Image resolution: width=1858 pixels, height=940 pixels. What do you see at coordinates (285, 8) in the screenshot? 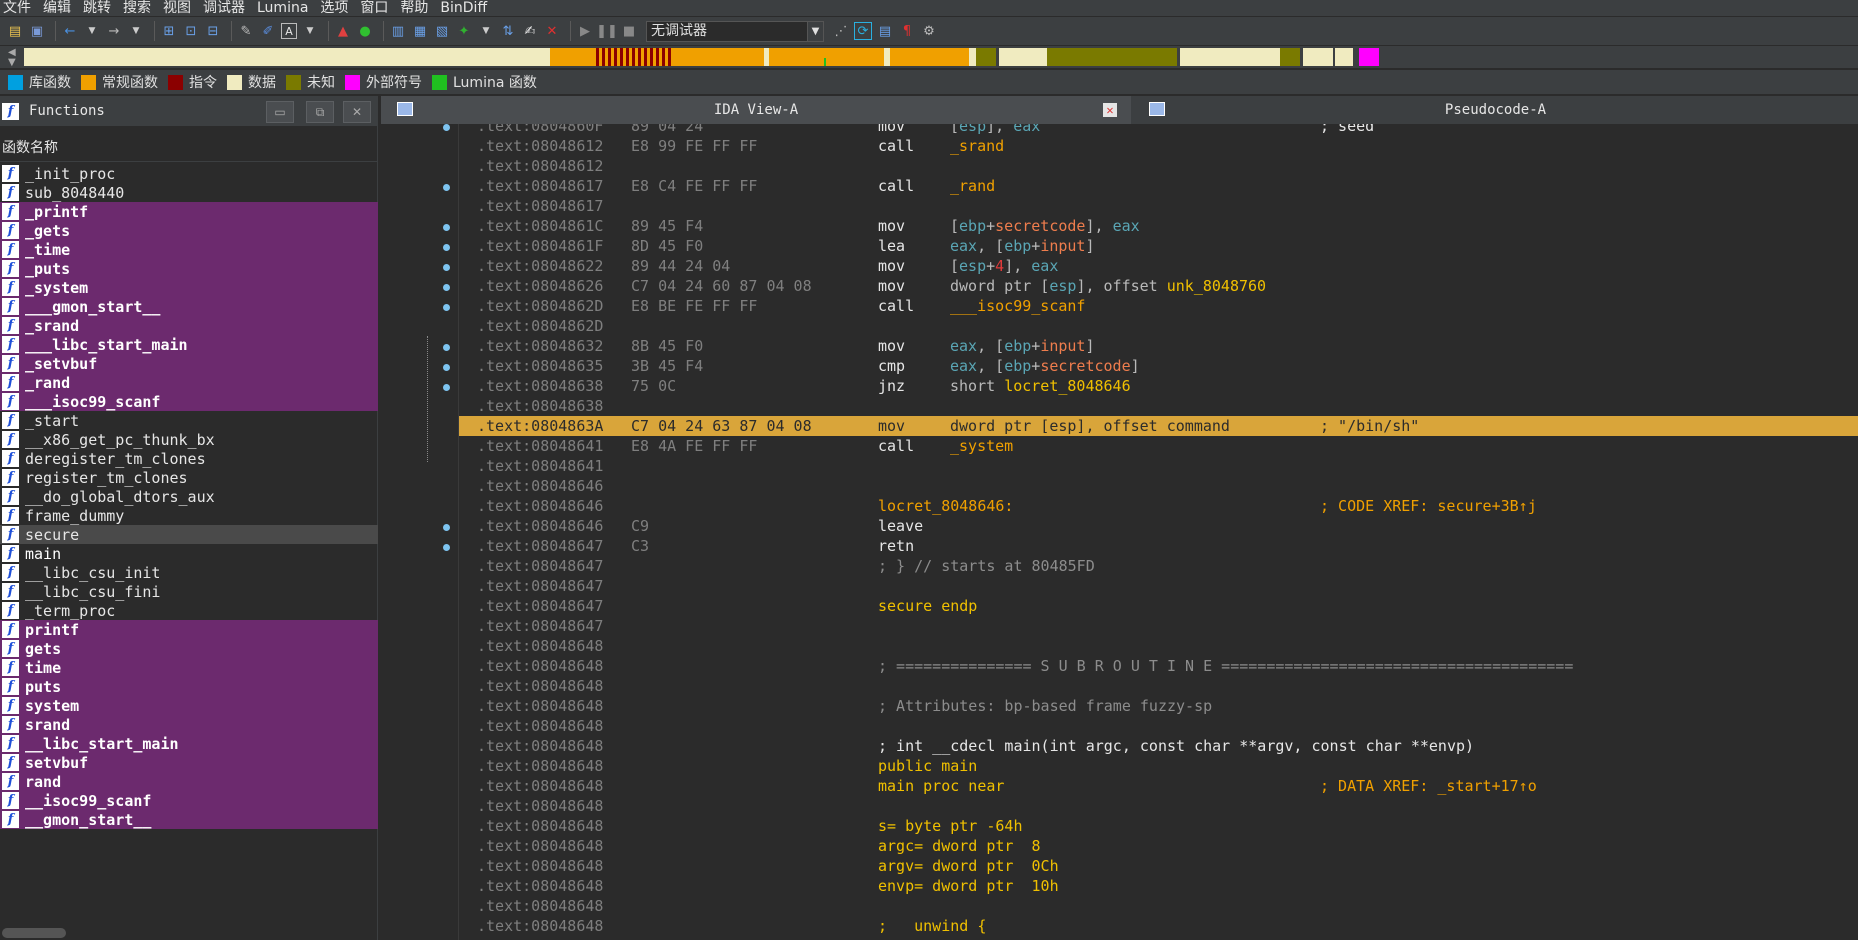
I see `menu-item: Lumina` at bounding box center [285, 8].